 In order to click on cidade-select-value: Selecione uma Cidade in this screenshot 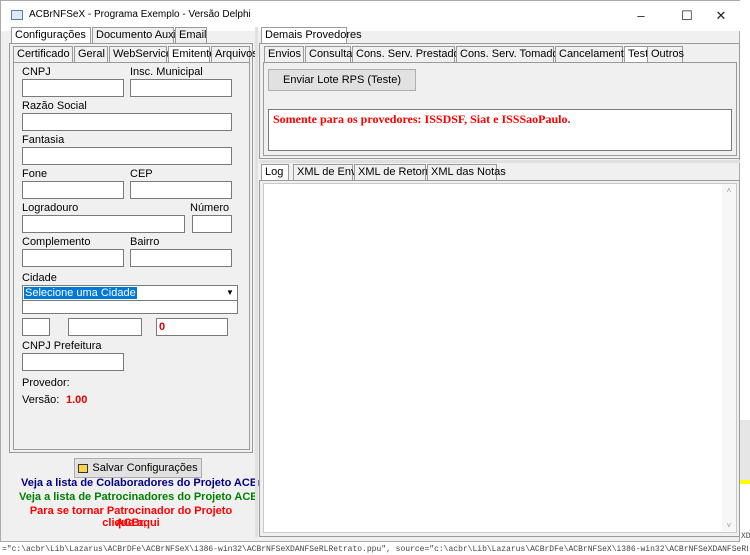, I will do `click(80, 293)`.